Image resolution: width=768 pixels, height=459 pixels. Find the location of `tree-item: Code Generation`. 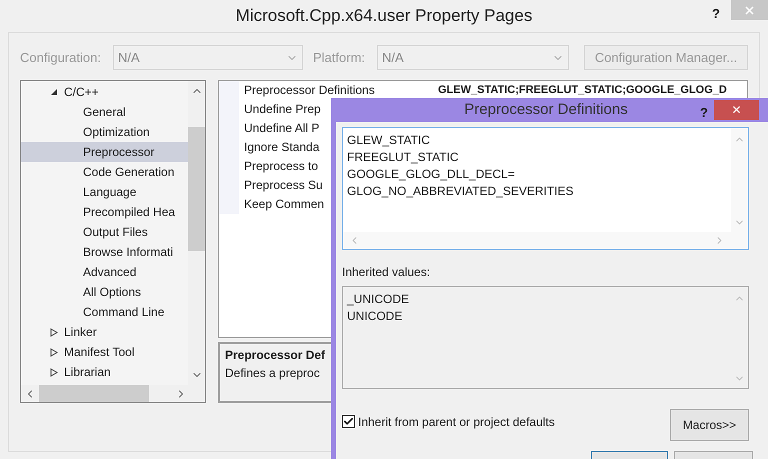

tree-item: Code Generation is located at coordinates (104, 172).